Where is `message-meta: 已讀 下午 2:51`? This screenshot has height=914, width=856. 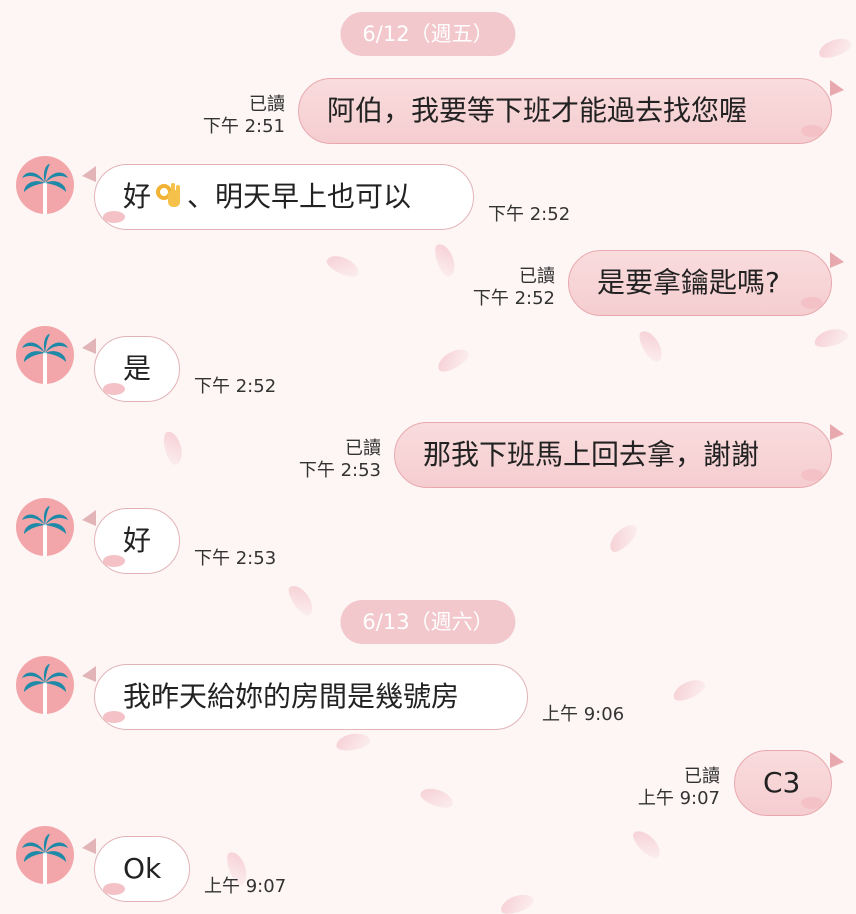
message-meta: 已讀 下午 2:51 is located at coordinates (244, 116).